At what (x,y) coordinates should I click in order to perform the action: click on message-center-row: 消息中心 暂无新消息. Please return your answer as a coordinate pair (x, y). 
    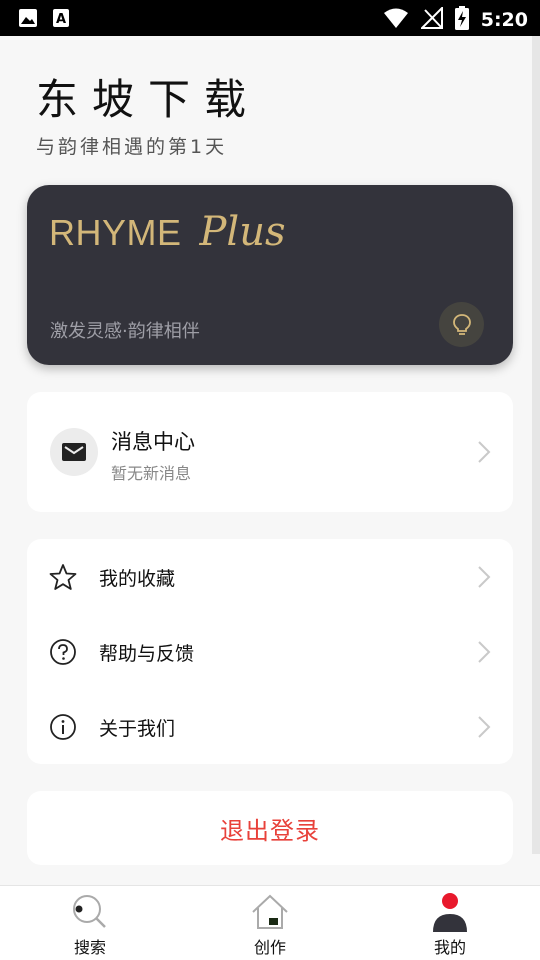
    Looking at the image, I should click on (270, 452).